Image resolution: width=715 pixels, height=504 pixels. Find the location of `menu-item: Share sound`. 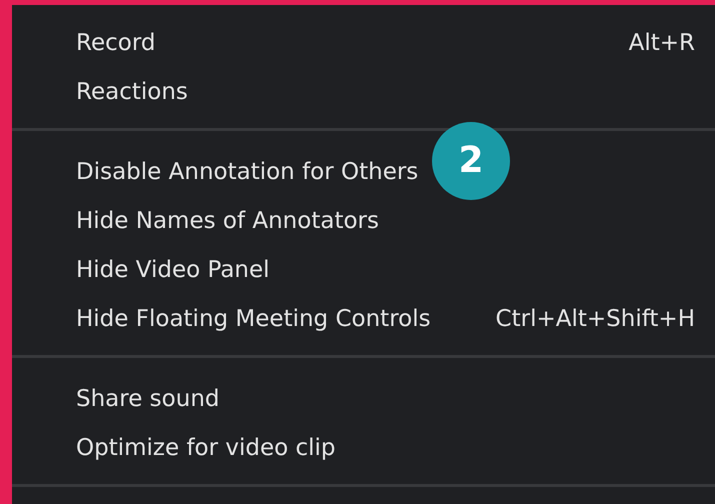

menu-item: Share sound is located at coordinates (148, 399).